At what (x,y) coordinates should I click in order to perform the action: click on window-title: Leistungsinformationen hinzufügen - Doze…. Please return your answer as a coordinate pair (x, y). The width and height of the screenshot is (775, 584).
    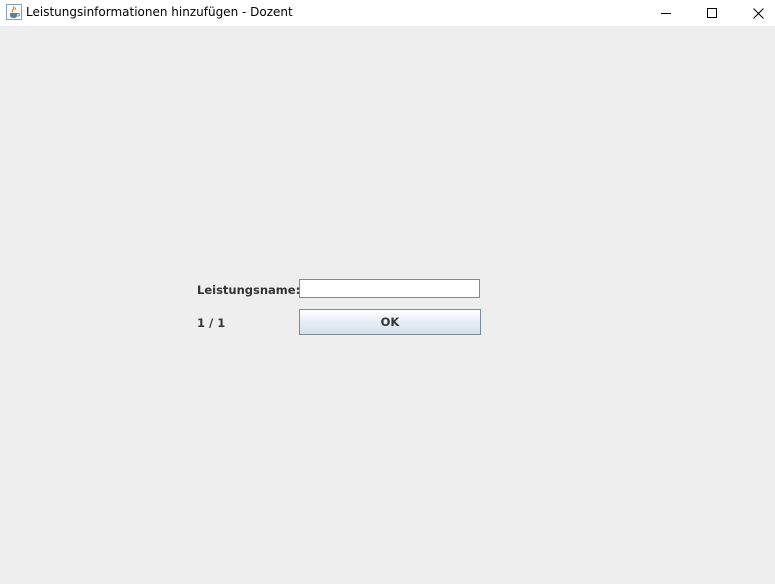
    Looking at the image, I should click on (159, 12).